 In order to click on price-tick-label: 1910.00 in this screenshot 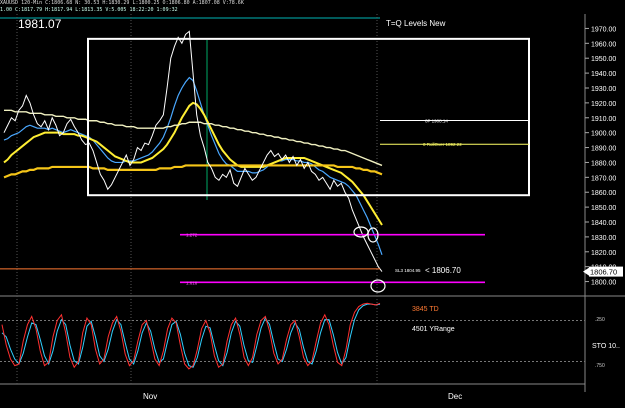, I will do `click(603, 119)`.